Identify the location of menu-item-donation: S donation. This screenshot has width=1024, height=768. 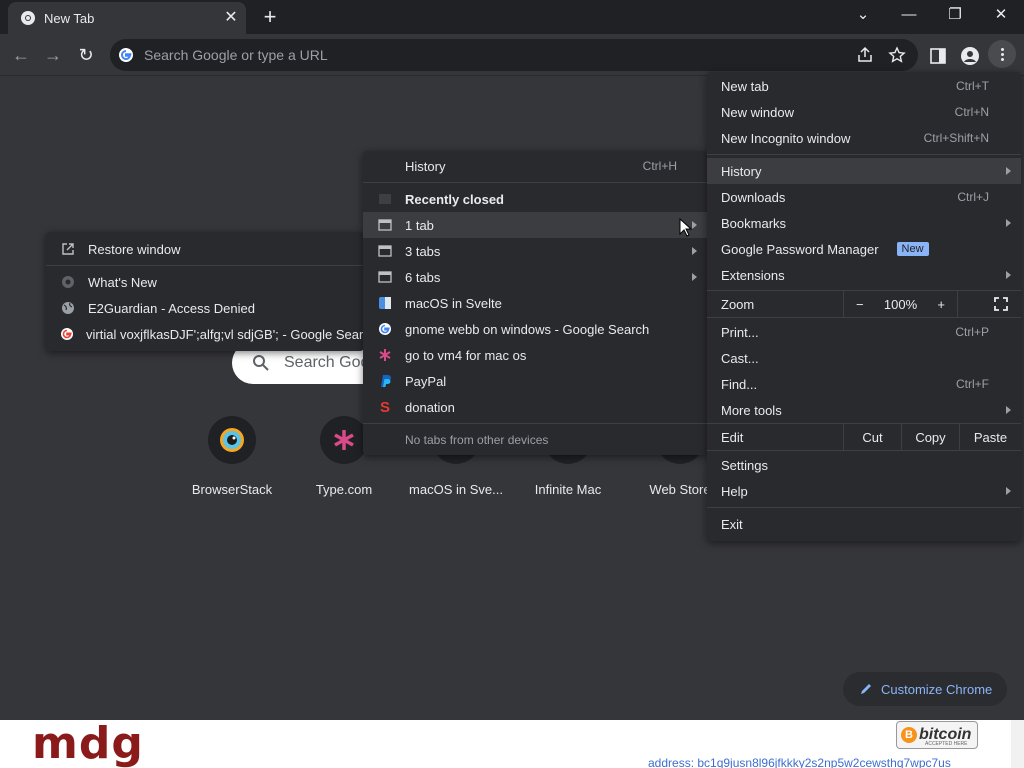
(535, 407).